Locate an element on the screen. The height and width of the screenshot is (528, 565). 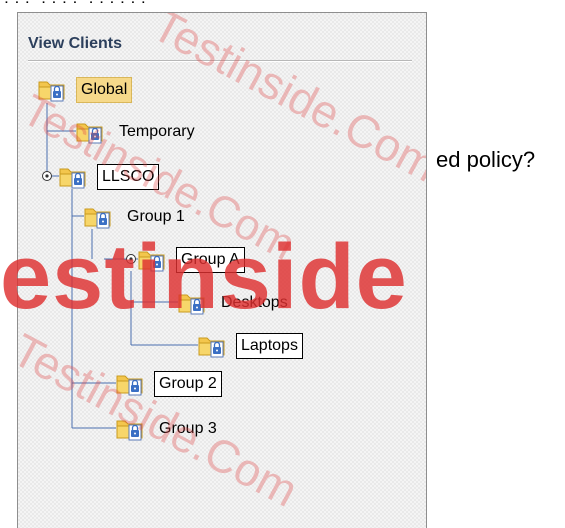
tree-node: Group 3 is located at coordinates (169, 429).